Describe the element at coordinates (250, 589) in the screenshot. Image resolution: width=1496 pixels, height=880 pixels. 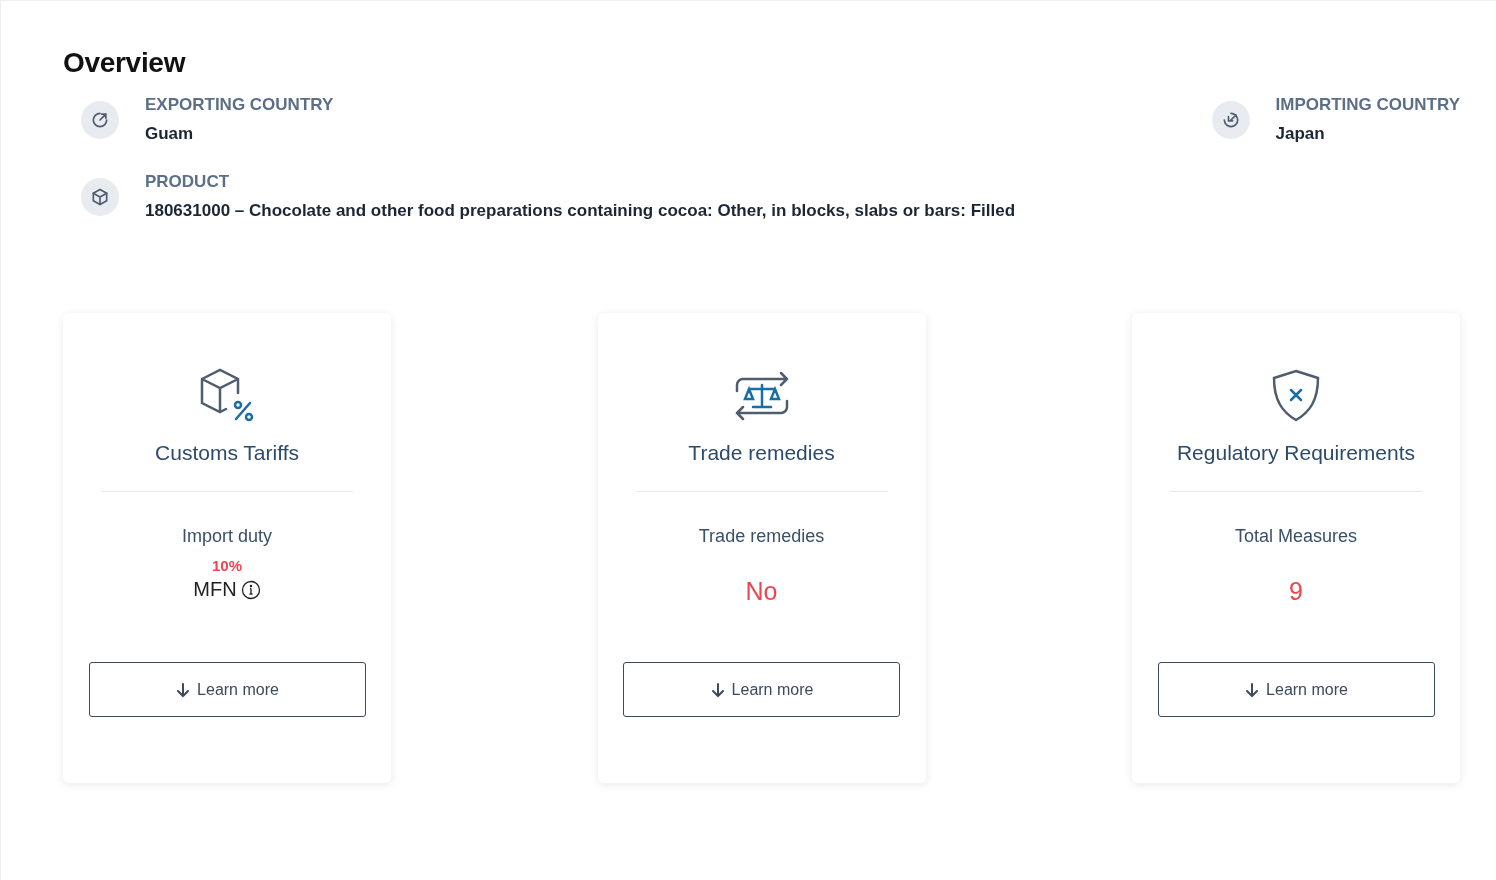
I see `info-icon` at that location.